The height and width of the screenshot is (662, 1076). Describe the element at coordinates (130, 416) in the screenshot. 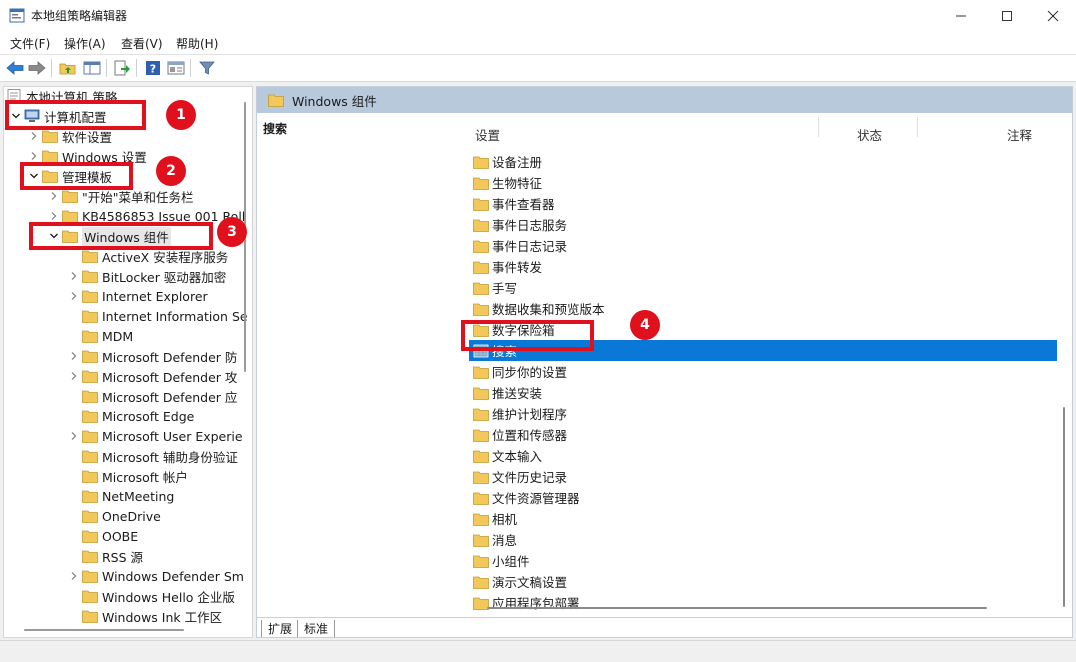

I see `tree-item: Microsoft Edge` at that location.